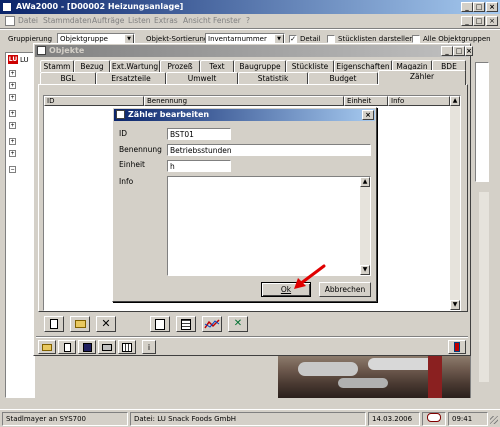  I want to click on id-label: ID, so click(123, 133).